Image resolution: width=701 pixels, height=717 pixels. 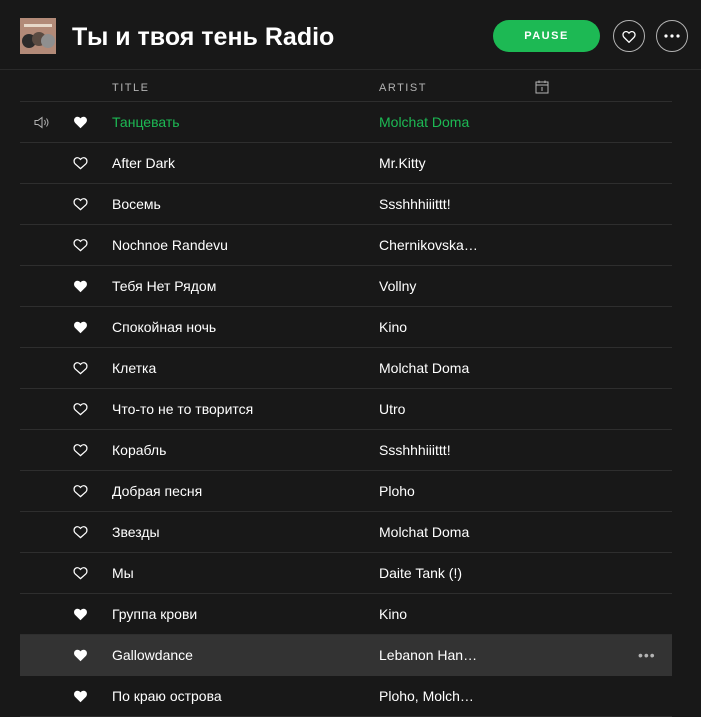 I want to click on track-title: After Dark, so click(x=144, y=163).